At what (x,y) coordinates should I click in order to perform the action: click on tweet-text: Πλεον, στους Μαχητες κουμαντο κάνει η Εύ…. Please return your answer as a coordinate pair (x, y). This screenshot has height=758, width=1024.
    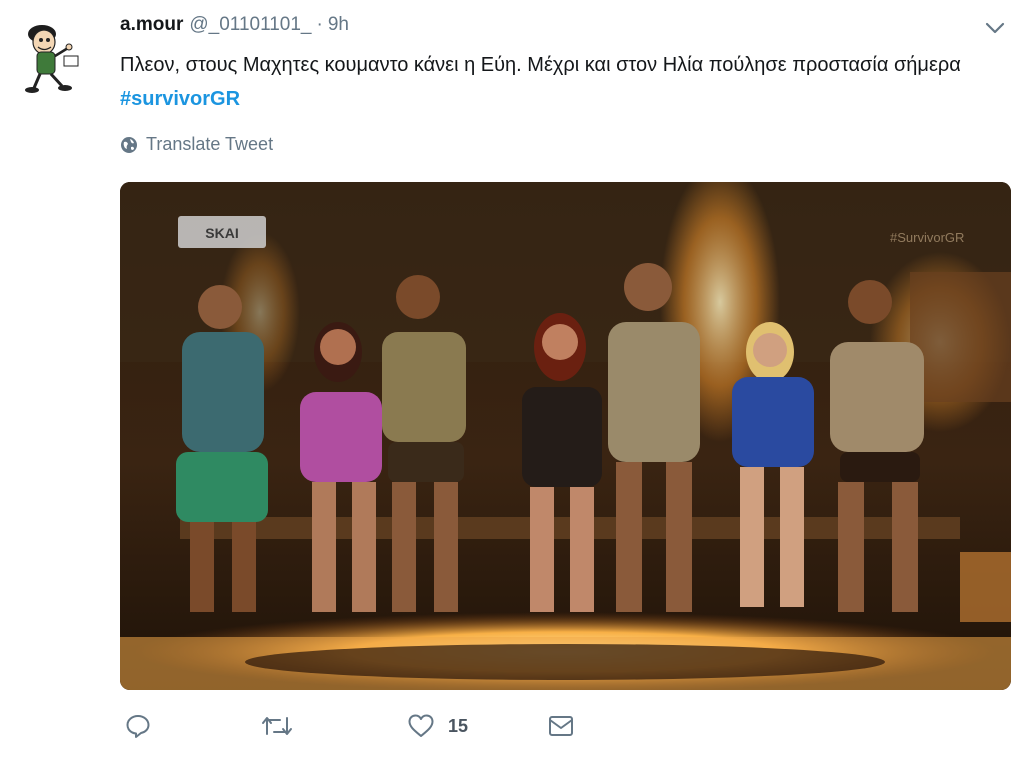
    Looking at the image, I should click on (555, 82).